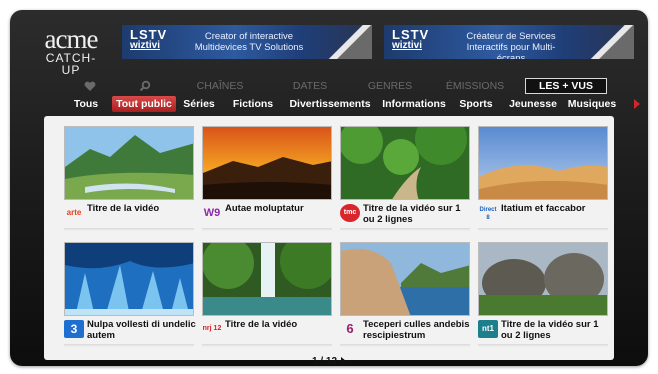 The width and height of the screenshot is (658, 374). What do you see at coordinates (71, 39) in the screenshot?
I see `logo-wordmark: acme` at bounding box center [71, 39].